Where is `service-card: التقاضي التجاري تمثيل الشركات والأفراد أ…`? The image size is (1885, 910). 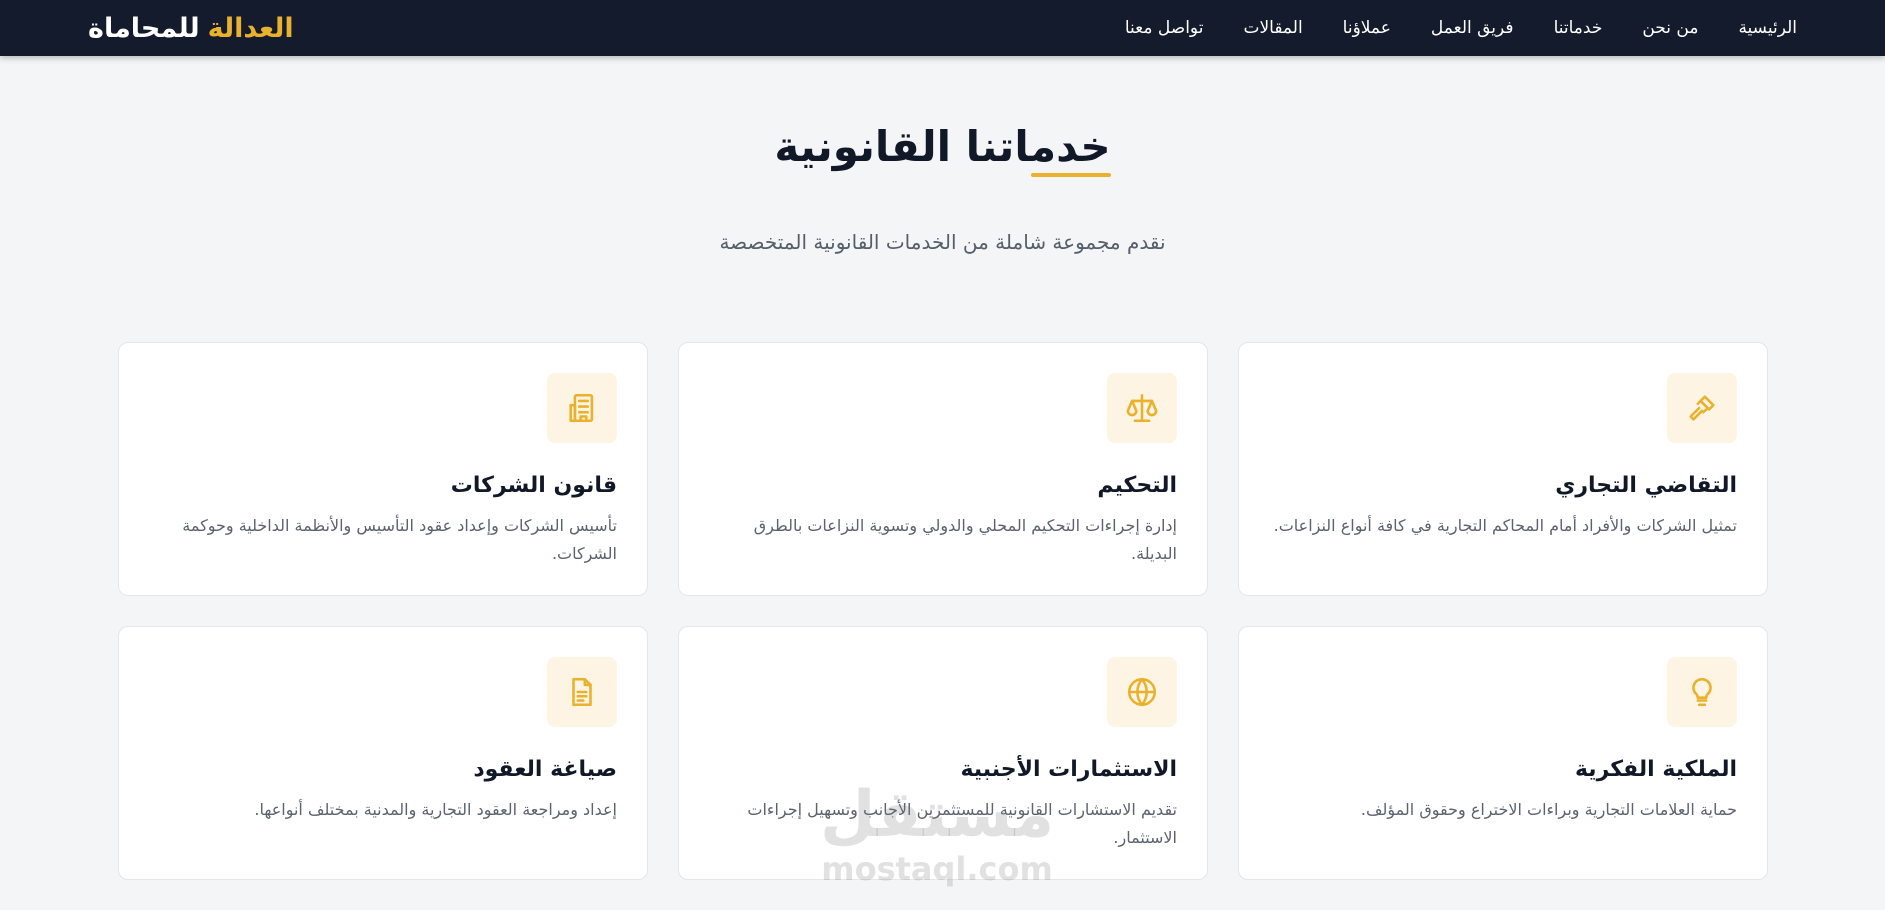 service-card: التقاضي التجاري تمثيل الشركات والأفراد أ… is located at coordinates (1503, 469).